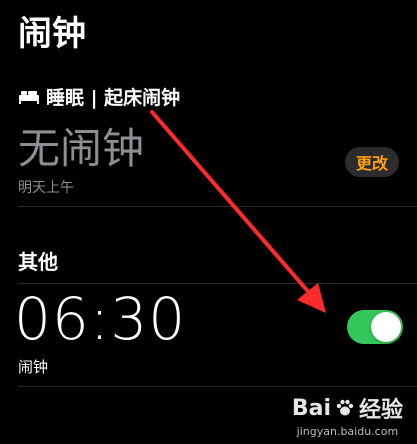 The height and width of the screenshot is (444, 417). I want to click on sleep-wake-section-header: 睡眠 | 起床闹钟, so click(99, 96).